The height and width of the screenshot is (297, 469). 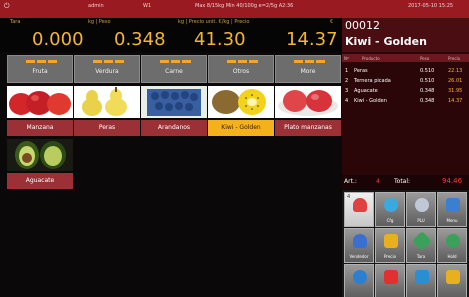 I want to click on product-plato-manzanas: Plato manzanas, so click(x=308, y=112).